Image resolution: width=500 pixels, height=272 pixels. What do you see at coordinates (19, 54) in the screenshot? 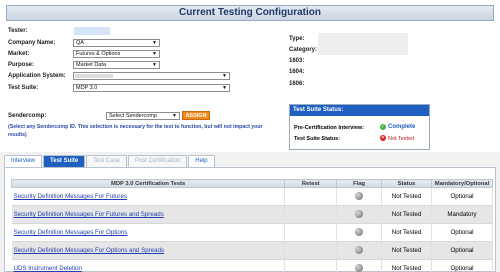
I see `market-label: Market:` at bounding box center [19, 54].